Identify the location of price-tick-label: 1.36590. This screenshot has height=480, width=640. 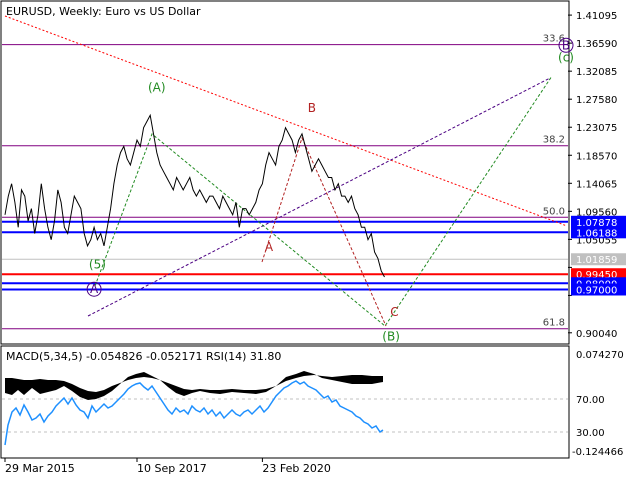
(596, 44).